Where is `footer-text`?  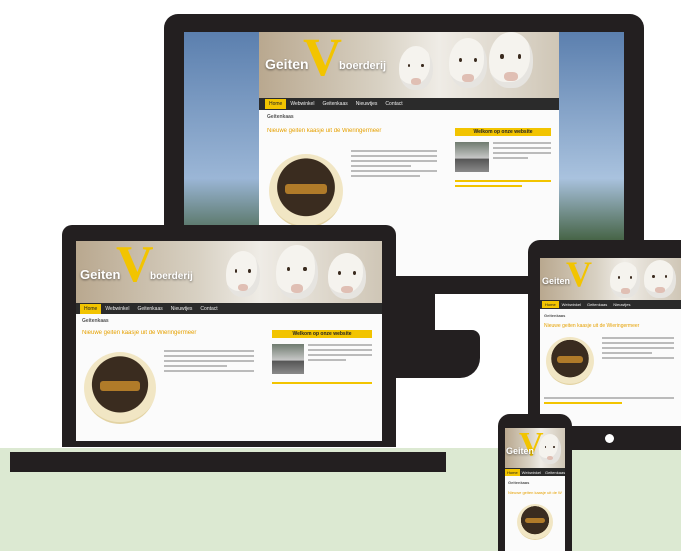
footer-text is located at coordinates (609, 402).